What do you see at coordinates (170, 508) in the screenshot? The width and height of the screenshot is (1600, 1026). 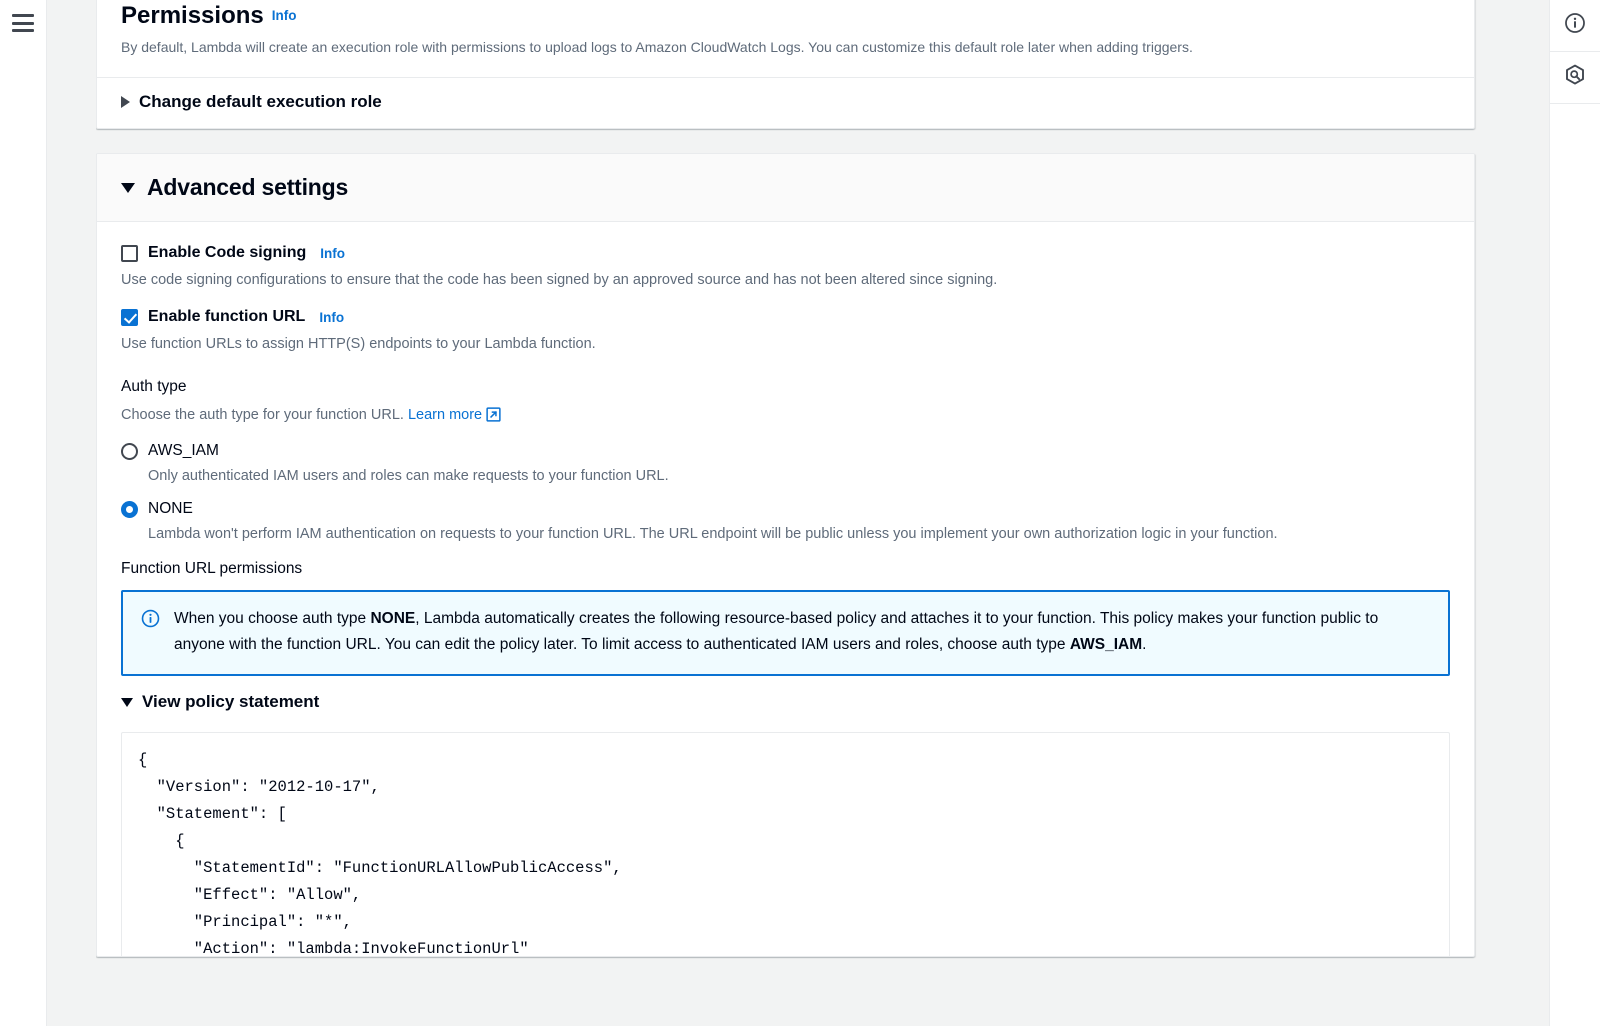 I see `none-label: NONE` at bounding box center [170, 508].